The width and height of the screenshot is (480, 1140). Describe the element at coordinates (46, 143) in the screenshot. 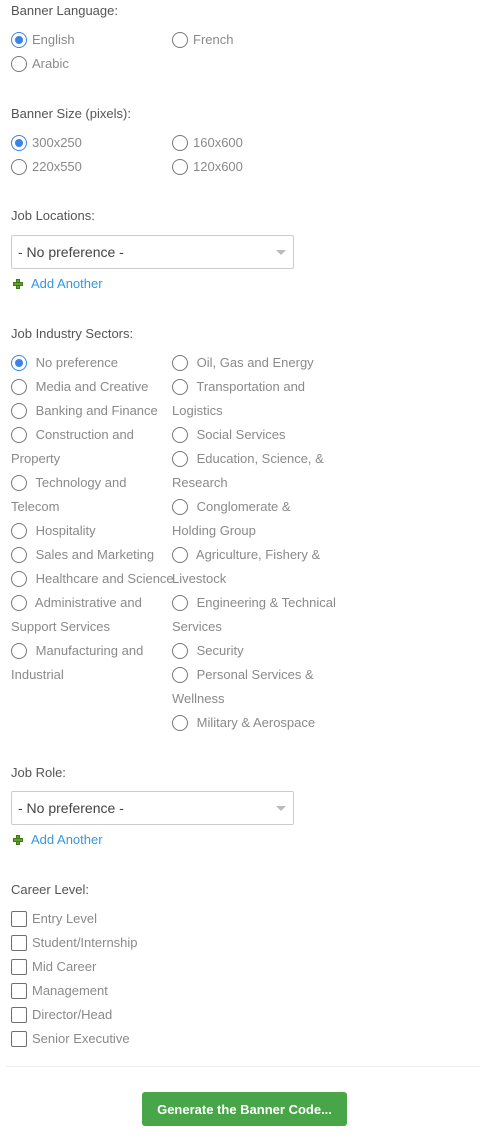

I see `radio-300x250: 300x250` at that location.